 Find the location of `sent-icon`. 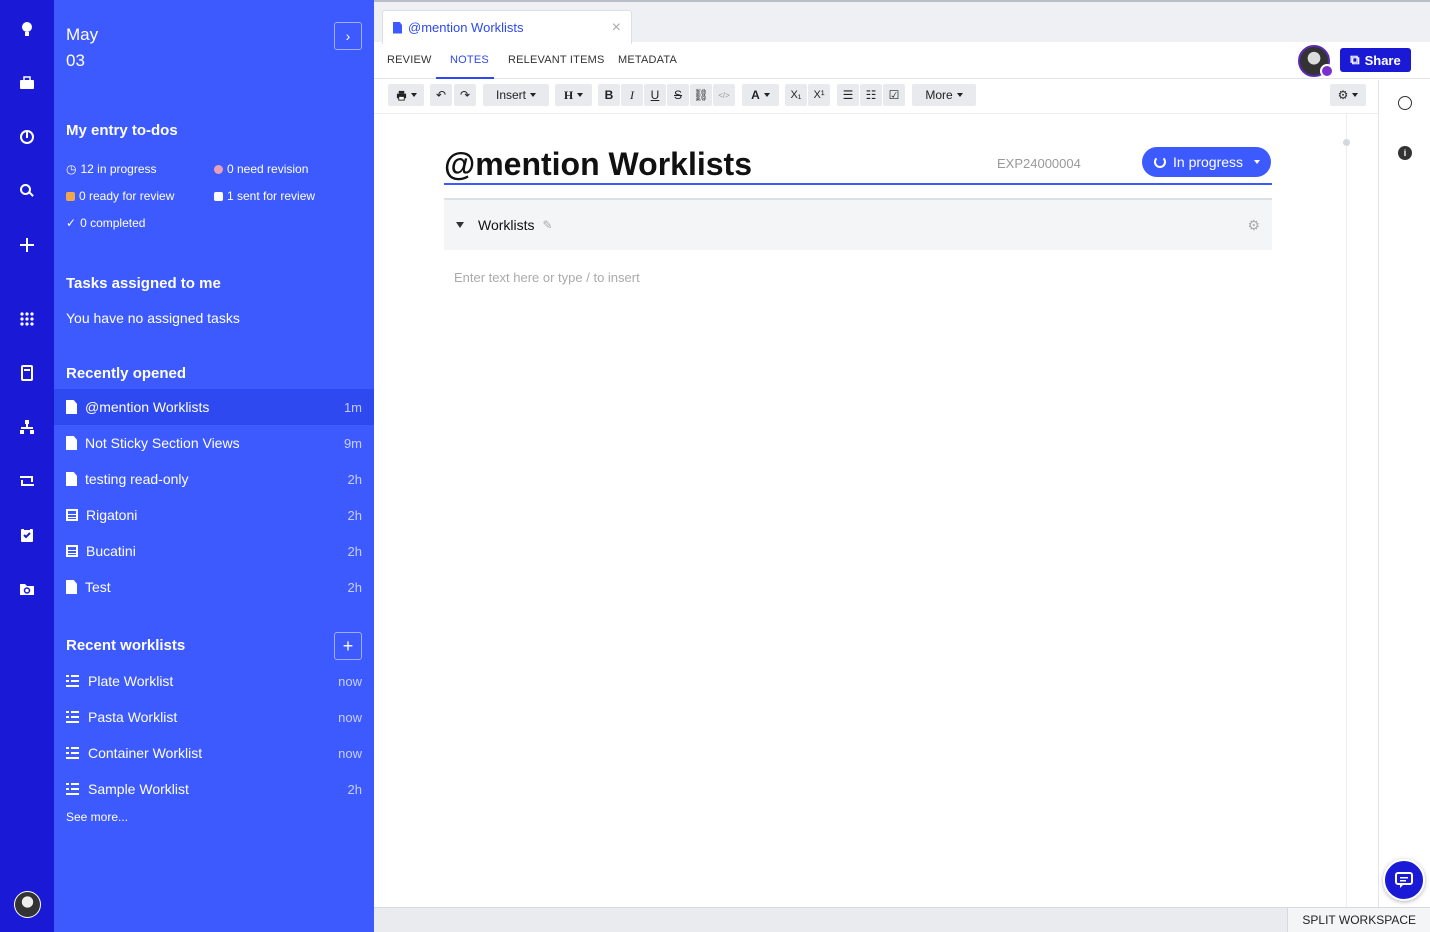

sent-icon is located at coordinates (218, 196).